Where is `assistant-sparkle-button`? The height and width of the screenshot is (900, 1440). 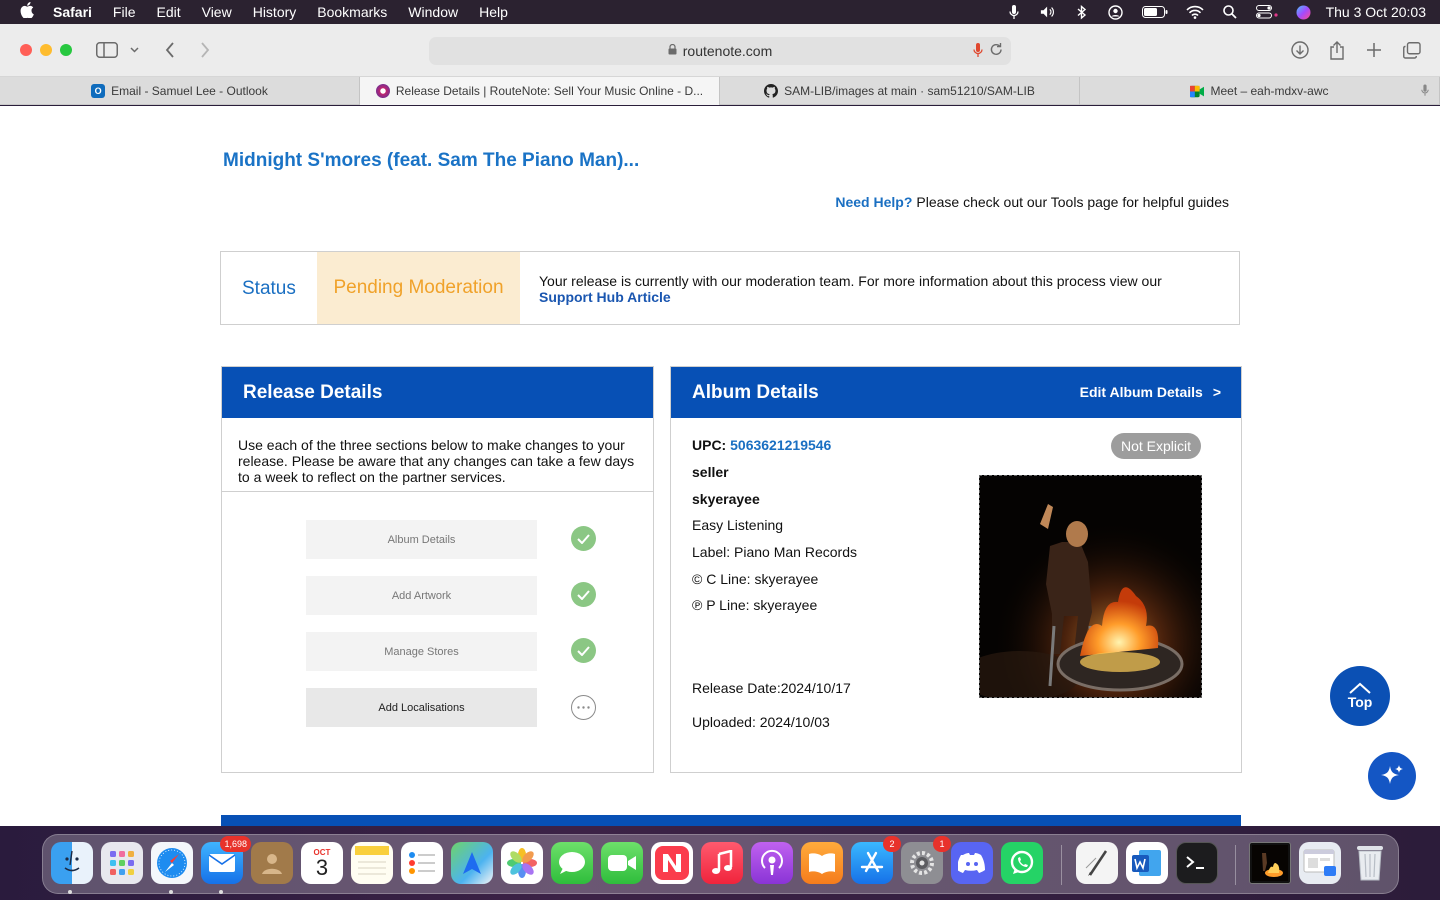
assistant-sparkle-button is located at coordinates (1392, 776).